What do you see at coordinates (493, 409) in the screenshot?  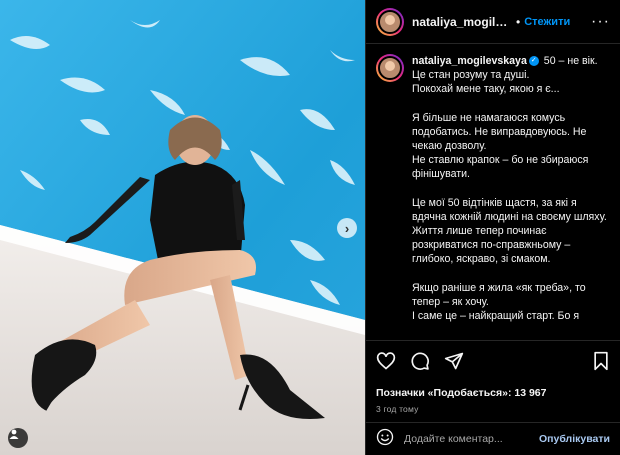 I see `post-timestamp: 3 год тому` at bounding box center [493, 409].